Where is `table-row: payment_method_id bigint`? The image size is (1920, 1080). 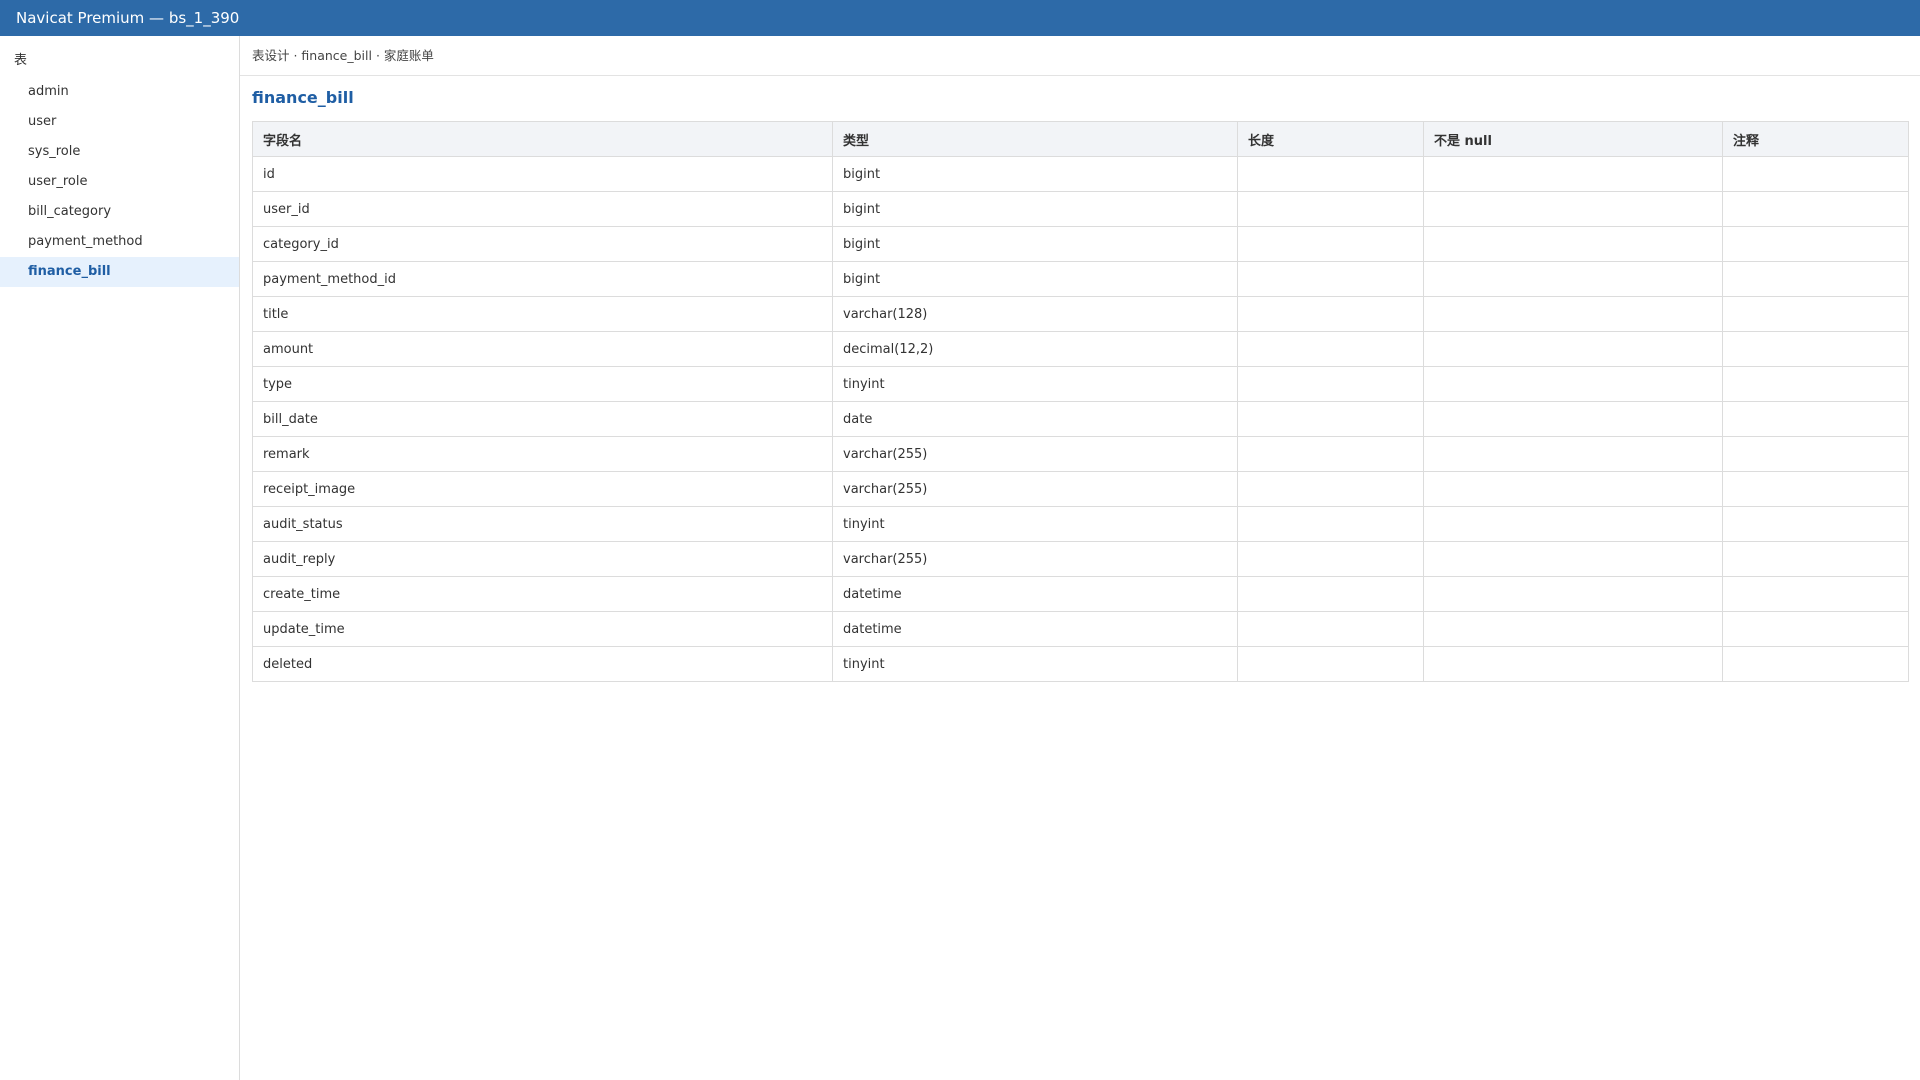
table-row: payment_method_id bigint is located at coordinates (1080, 279).